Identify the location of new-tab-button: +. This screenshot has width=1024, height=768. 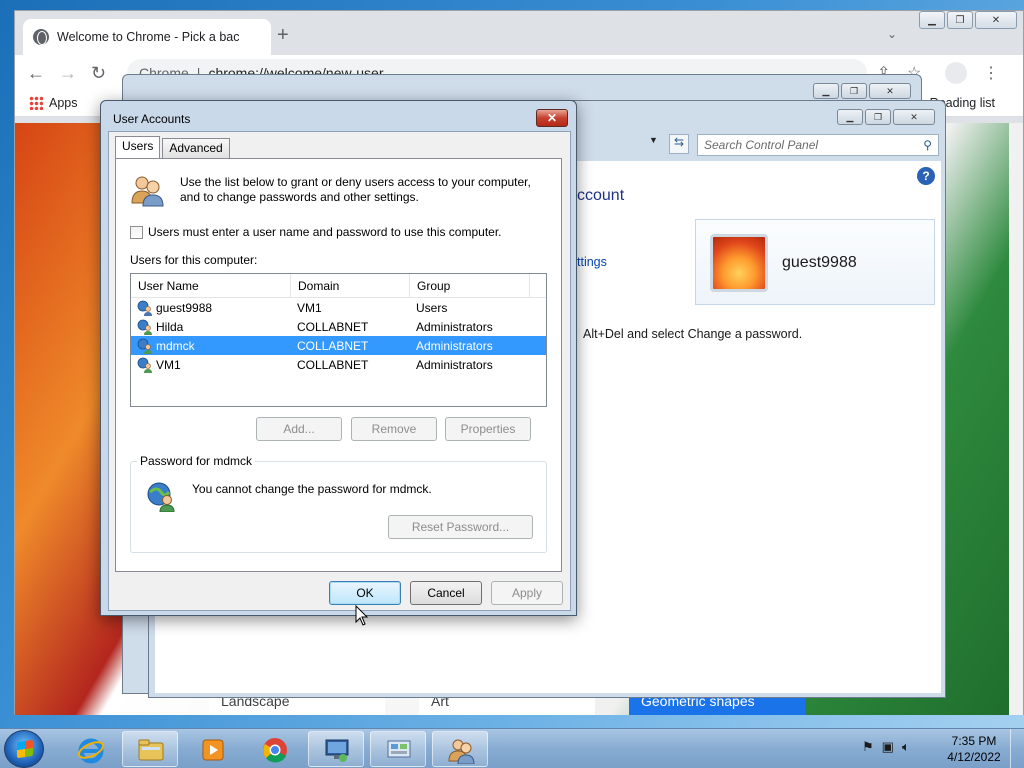
(283, 35).